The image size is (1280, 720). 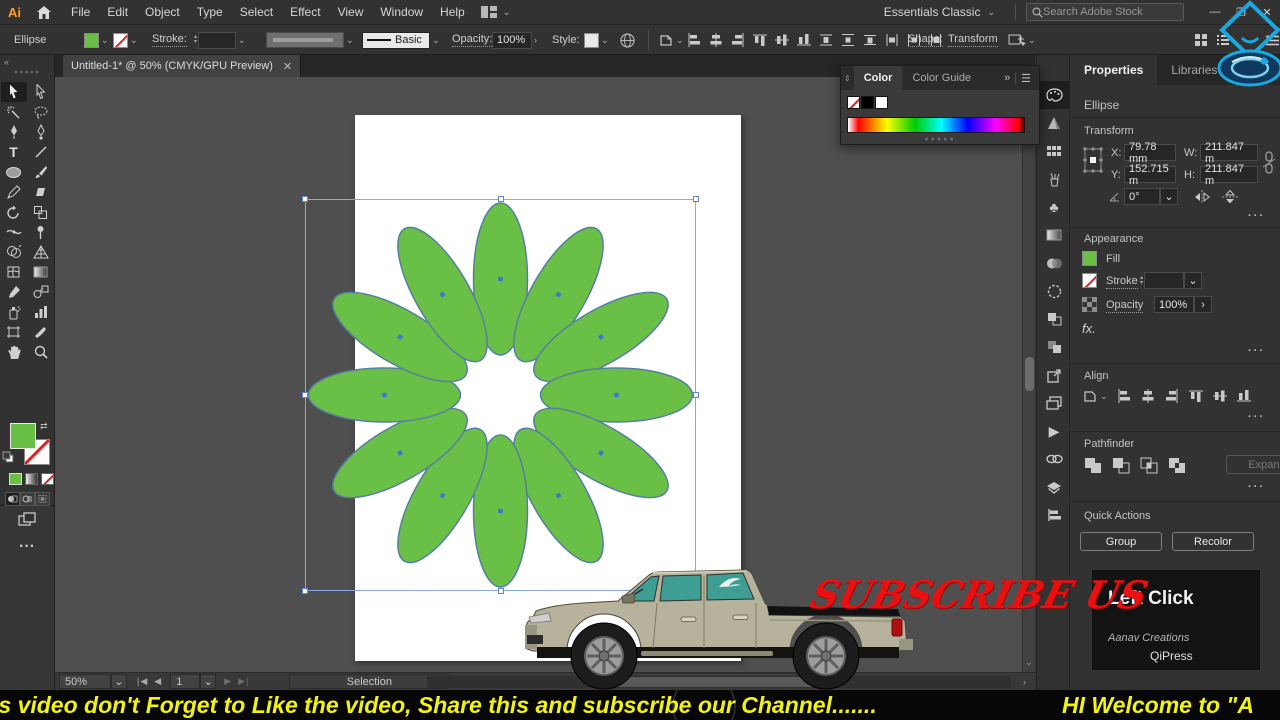 I want to click on gradient-button, so click(x=31, y=479).